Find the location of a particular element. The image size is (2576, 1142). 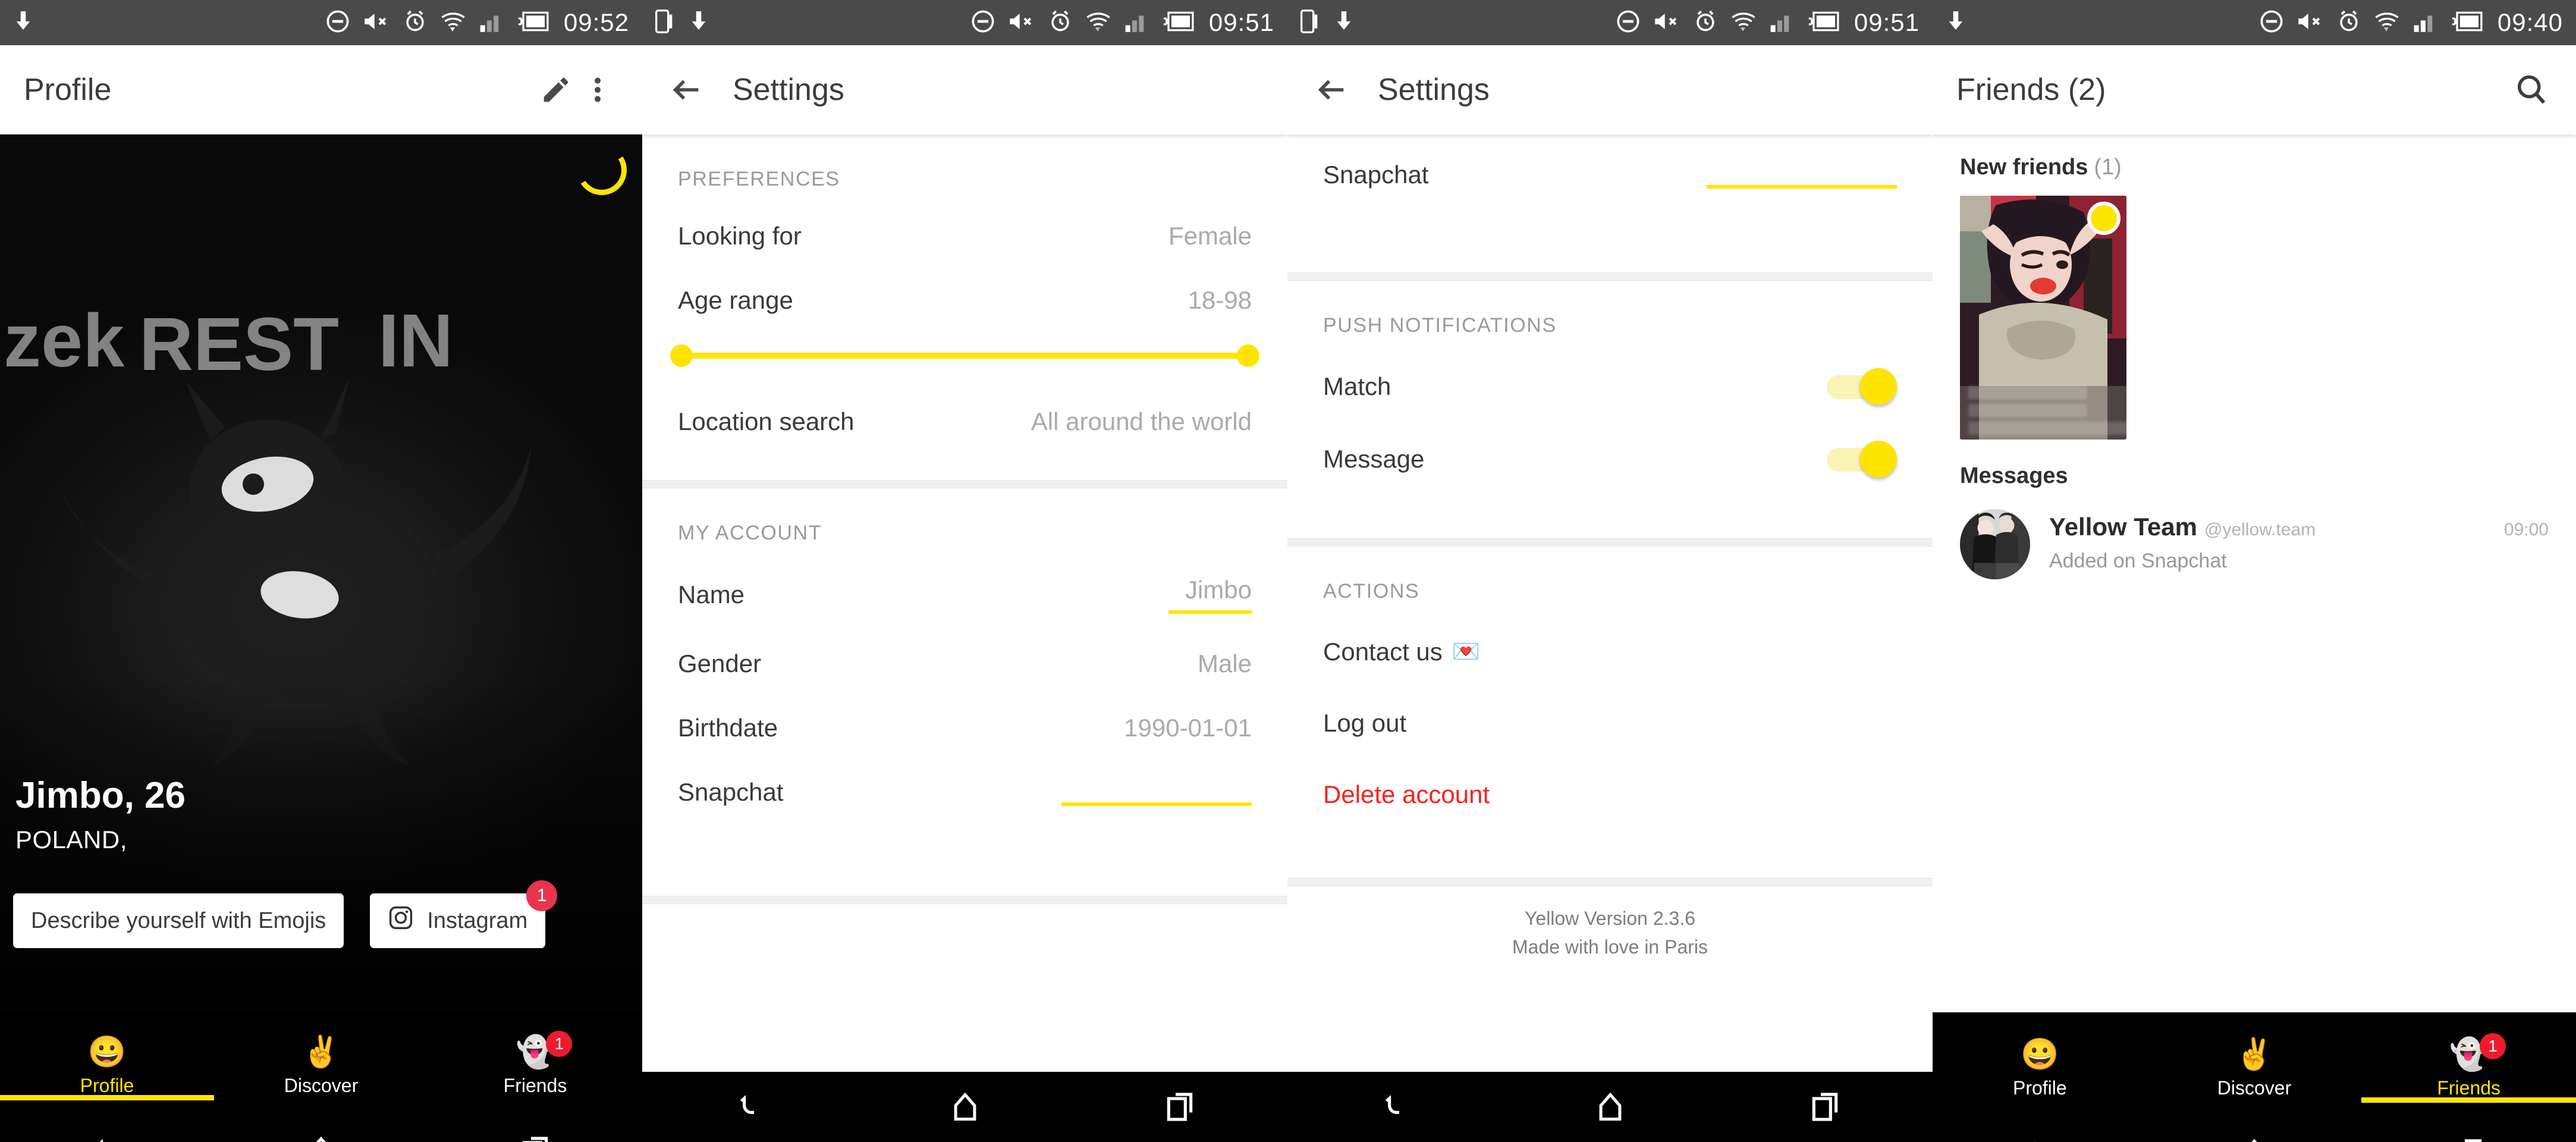

love-letter-emoji: 💌 is located at coordinates (1466, 652).